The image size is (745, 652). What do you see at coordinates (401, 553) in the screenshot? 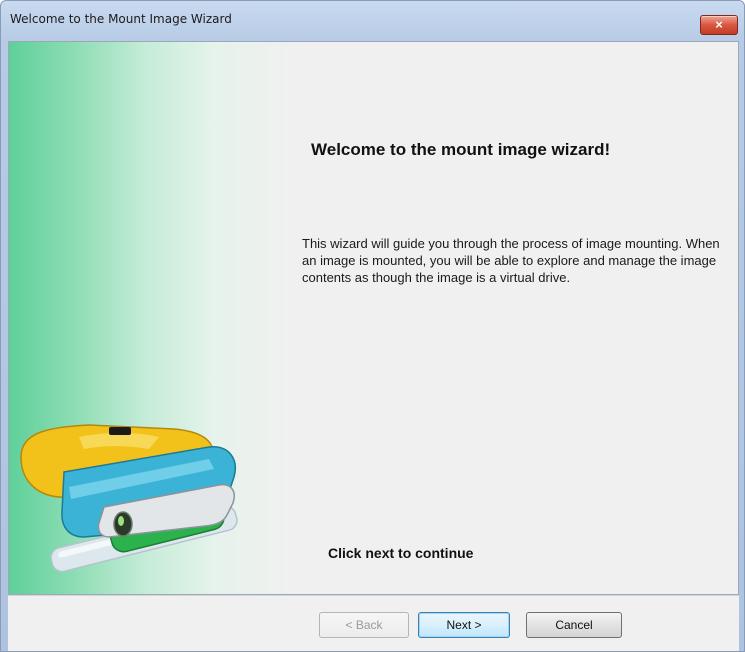
I see `continue-instruction: Click next to continue` at bounding box center [401, 553].